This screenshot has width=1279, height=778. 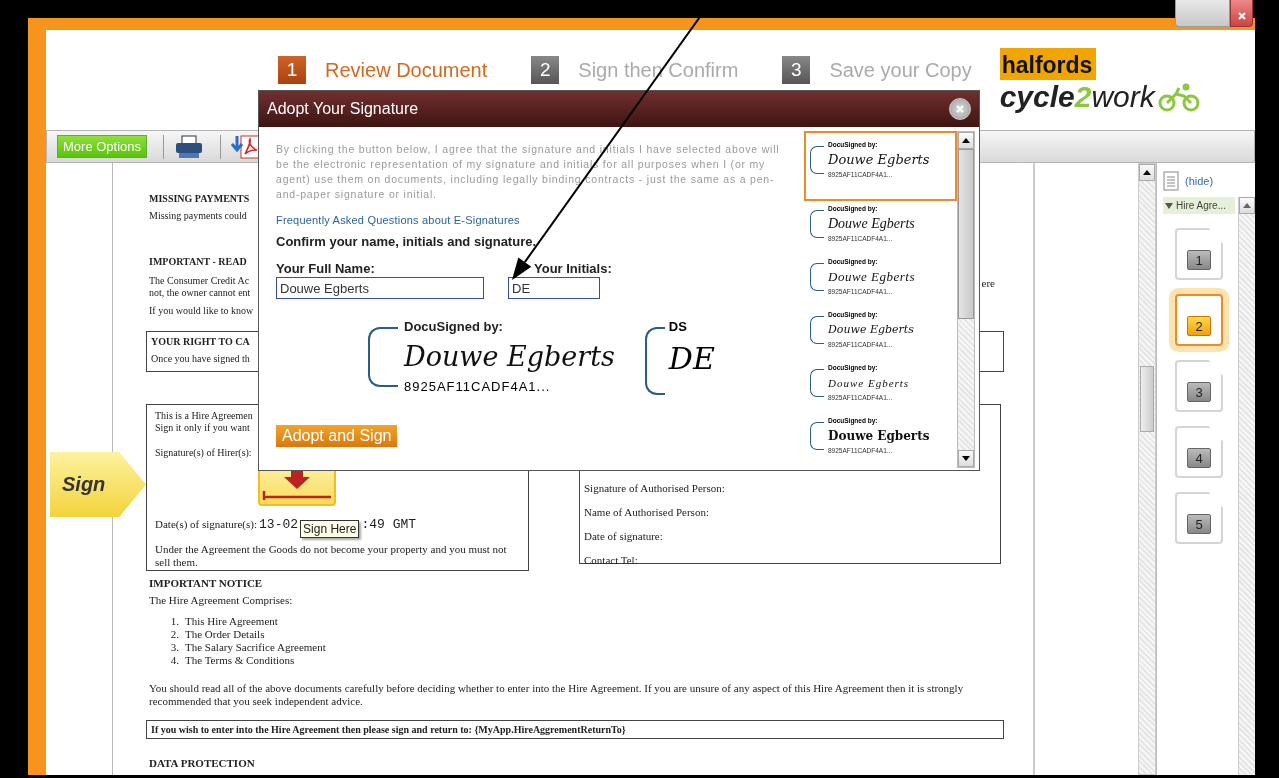 What do you see at coordinates (677, 327) in the screenshot?
I see `initials-caption: DS` at bounding box center [677, 327].